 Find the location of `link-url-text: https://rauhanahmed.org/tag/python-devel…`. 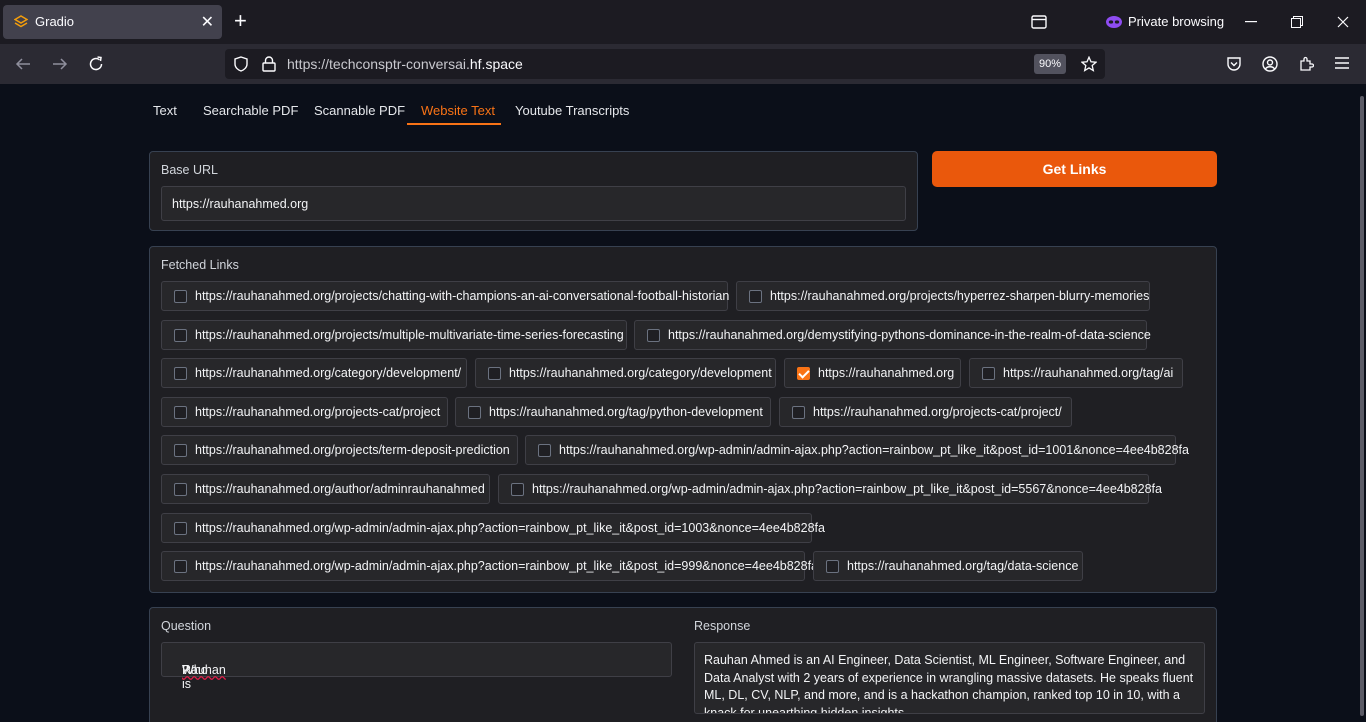

link-url-text: https://rauhanahmed.org/tag/python-devel… is located at coordinates (626, 412).